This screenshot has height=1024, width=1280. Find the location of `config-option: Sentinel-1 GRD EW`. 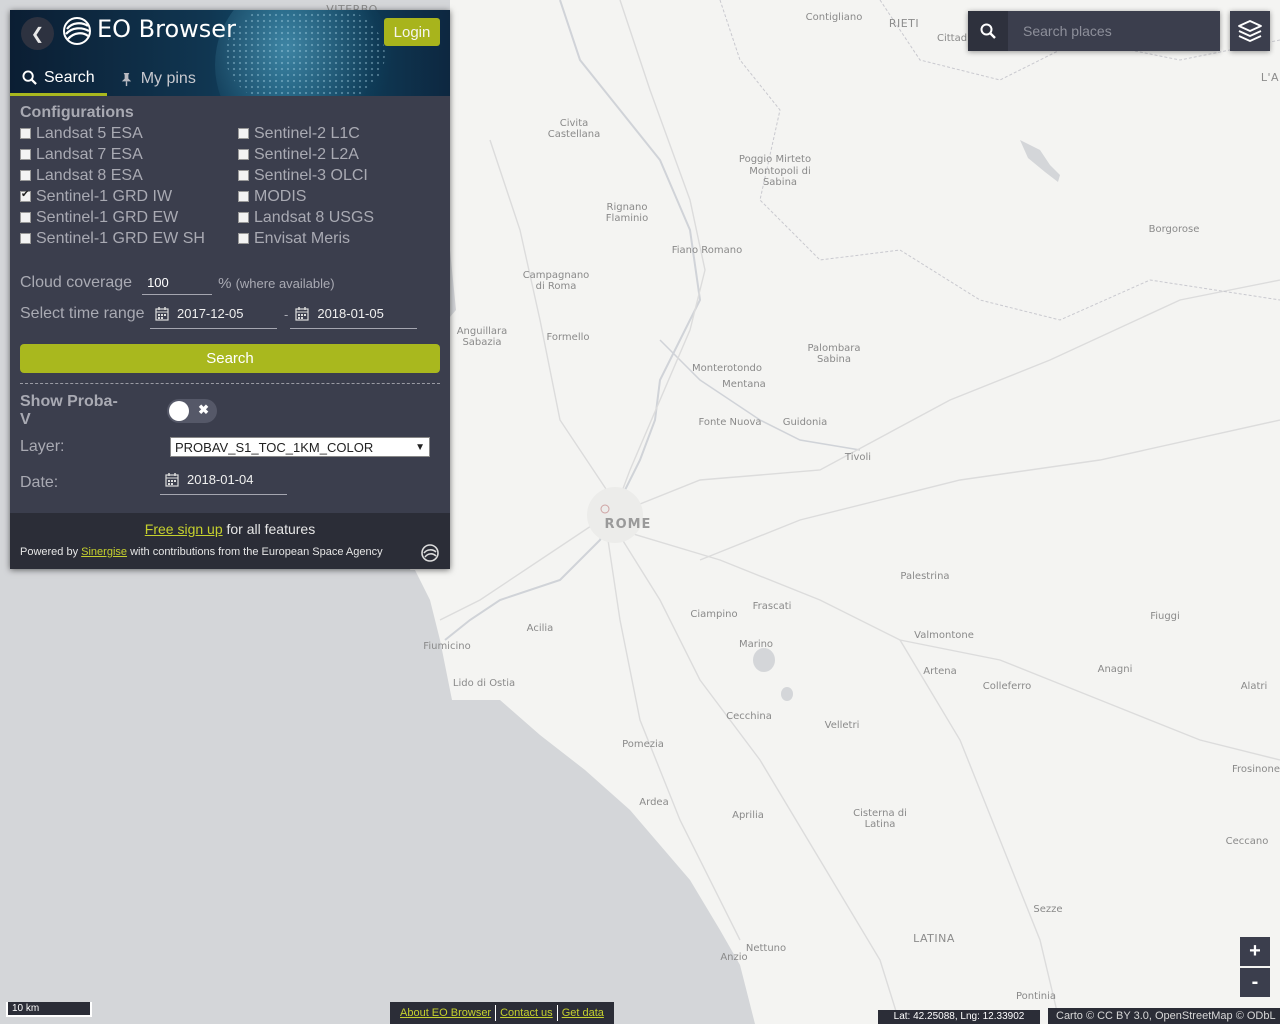

config-option: Sentinel-1 GRD EW is located at coordinates (129, 217).